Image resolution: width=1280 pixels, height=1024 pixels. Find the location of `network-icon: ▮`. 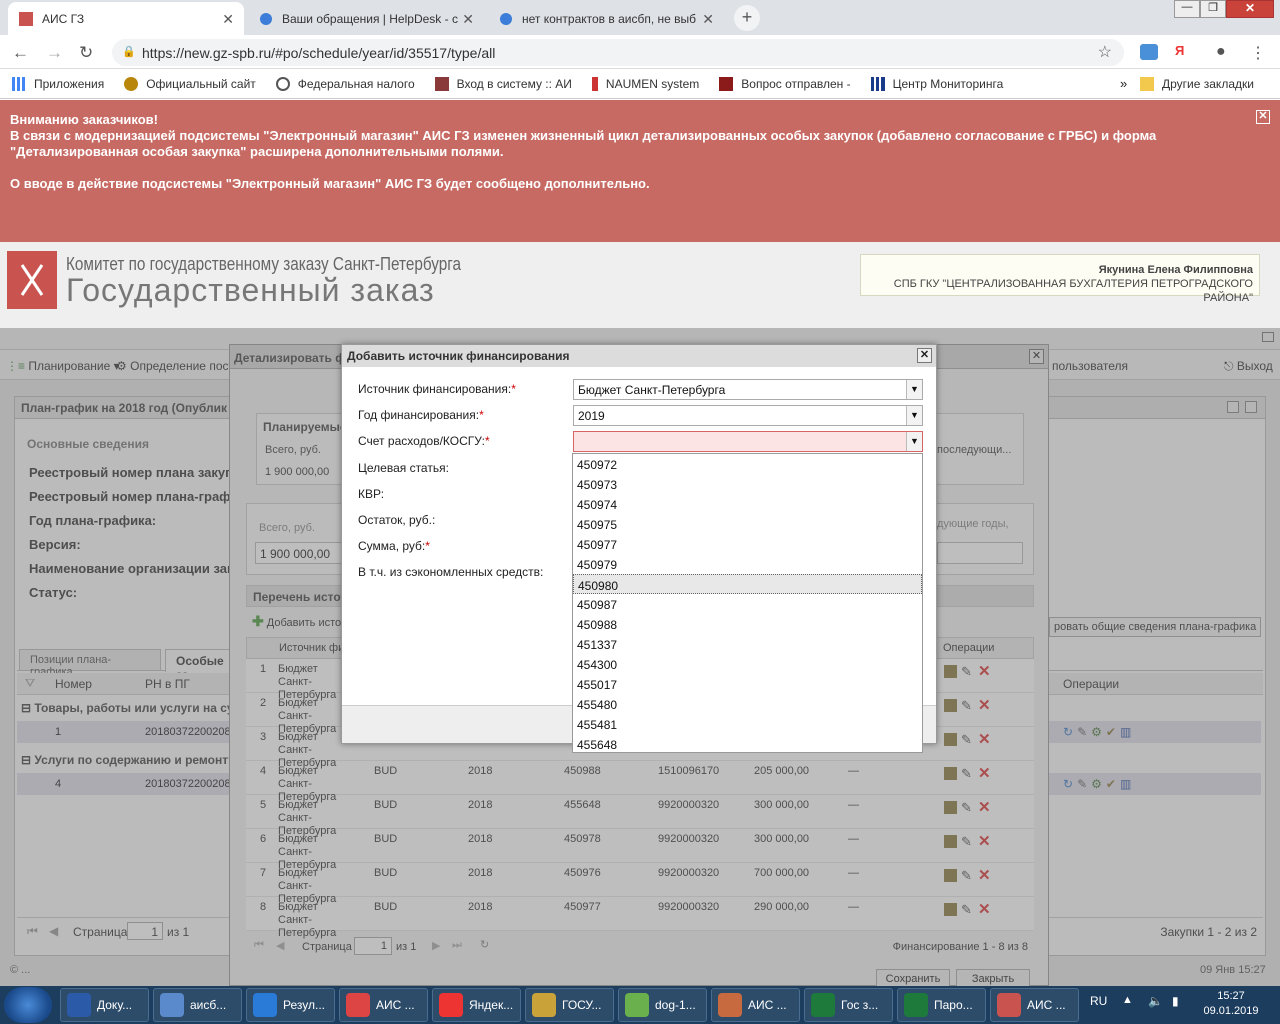

network-icon: ▮ is located at coordinates (1175, 1001).